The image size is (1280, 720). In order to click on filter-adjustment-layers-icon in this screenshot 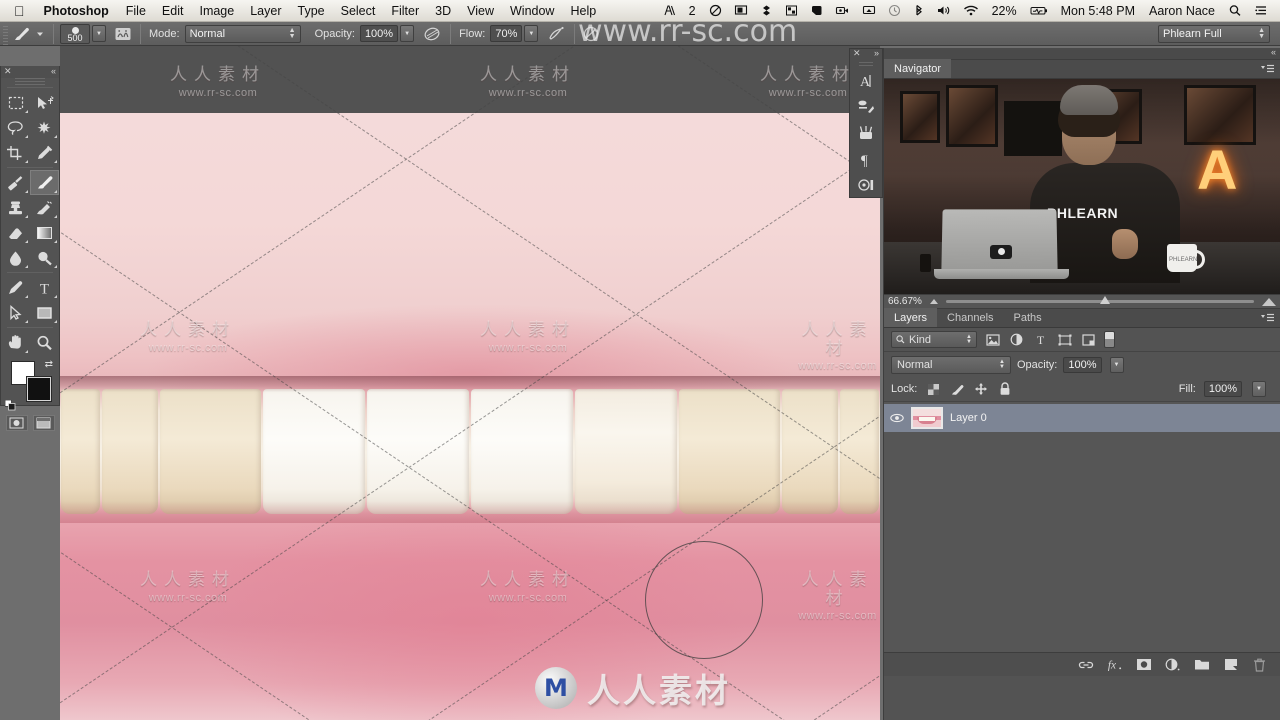, I will do `click(1016, 339)`.